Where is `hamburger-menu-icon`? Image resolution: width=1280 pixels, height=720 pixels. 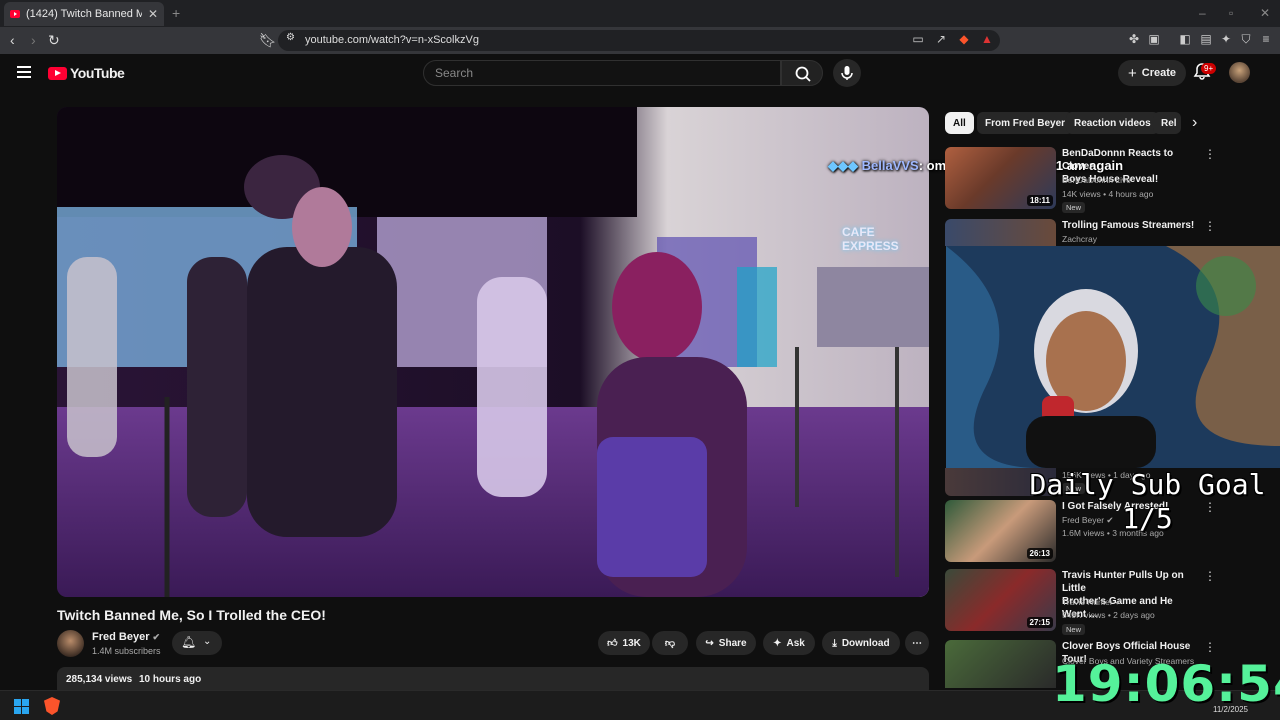 hamburger-menu-icon is located at coordinates (24, 72).